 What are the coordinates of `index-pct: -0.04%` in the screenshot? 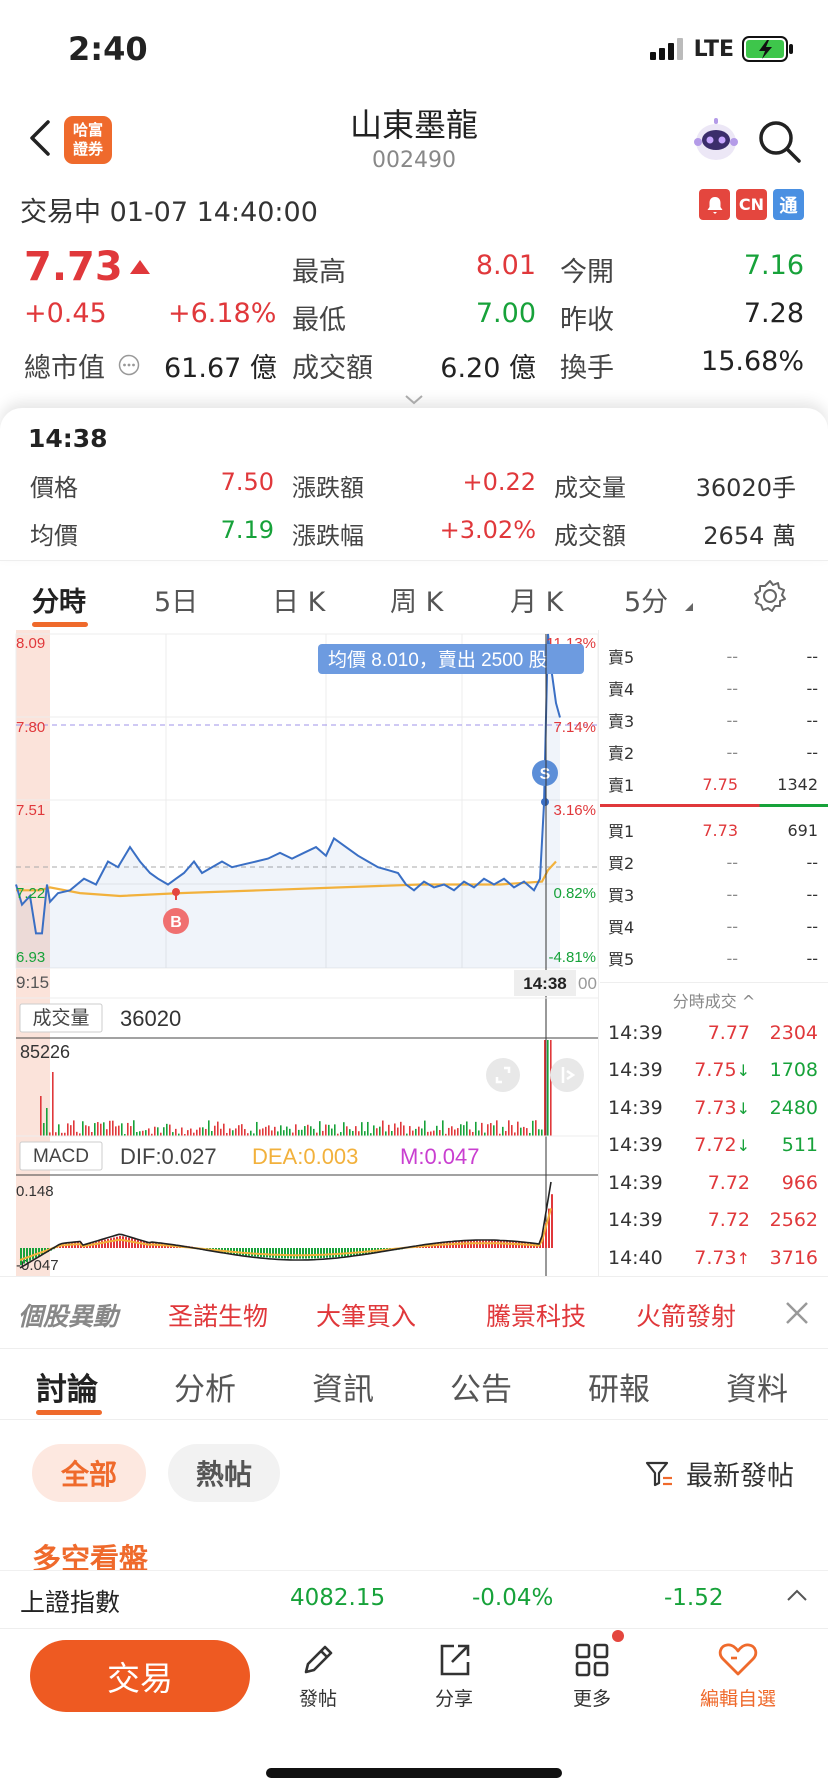 It's located at (513, 1598).